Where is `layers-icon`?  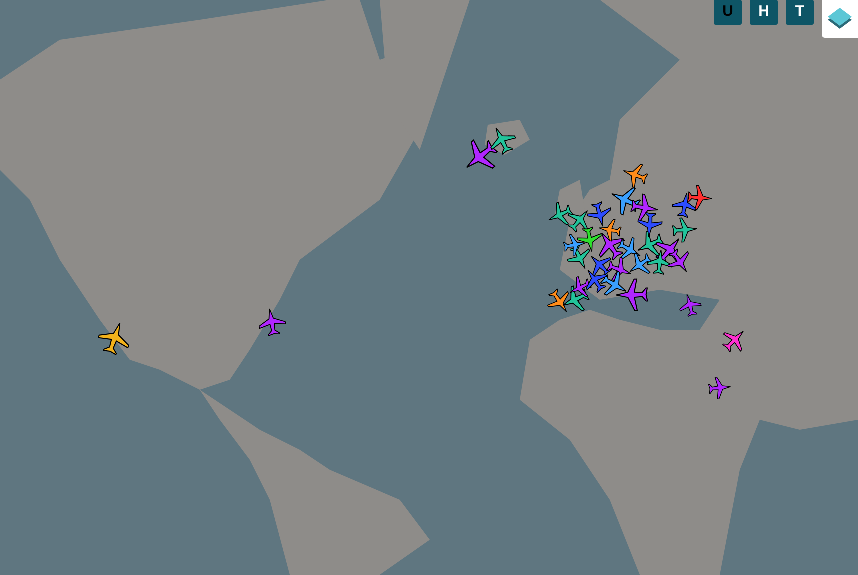 layers-icon is located at coordinates (840, 19).